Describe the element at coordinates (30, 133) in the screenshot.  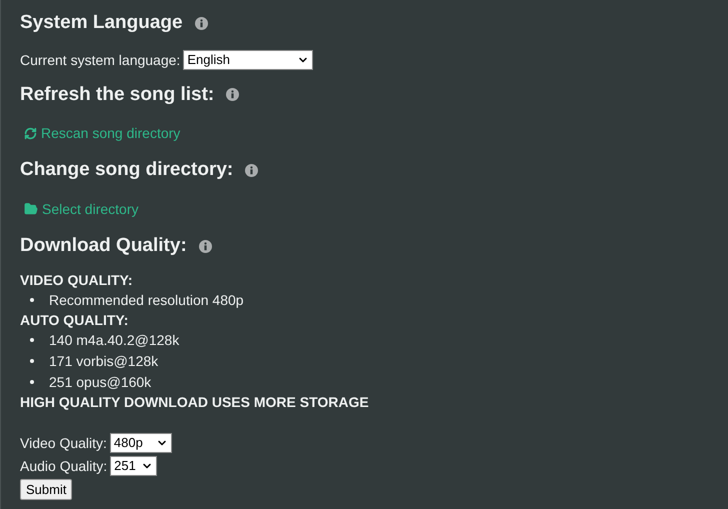
I see `refresh-icon` at that location.